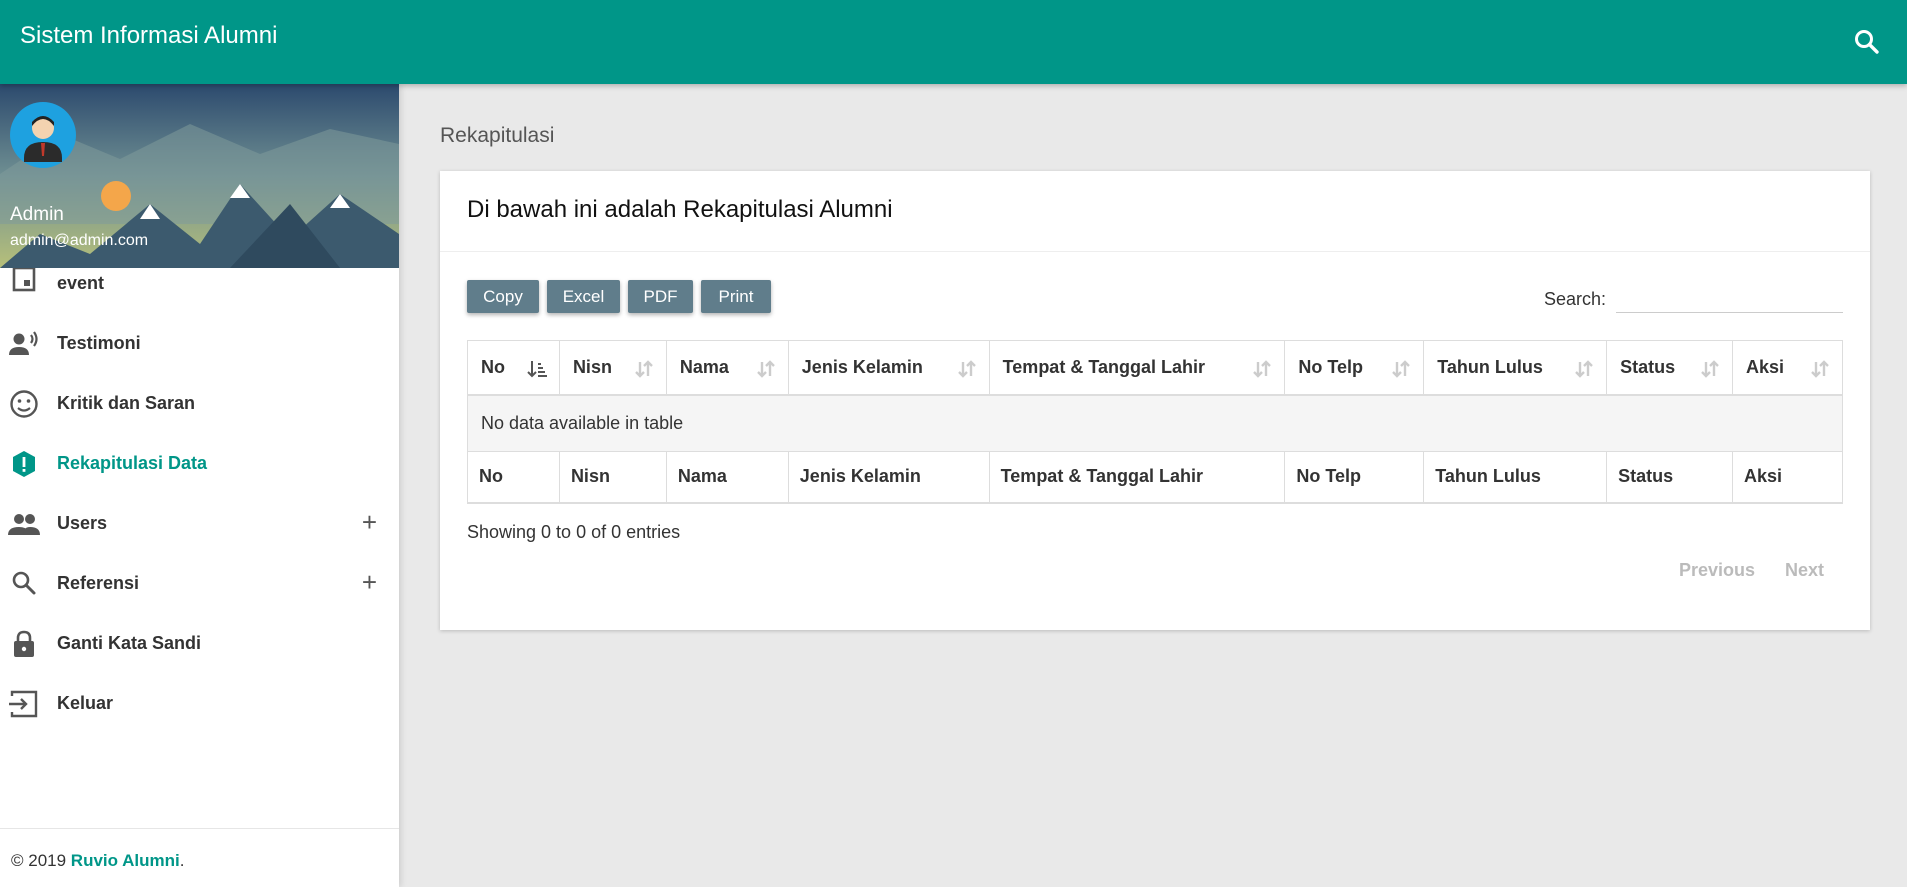  What do you see at coordinates (513, 477) in the screenshot?
I see `column-footer-no: No` at bounding box center [513, 477].